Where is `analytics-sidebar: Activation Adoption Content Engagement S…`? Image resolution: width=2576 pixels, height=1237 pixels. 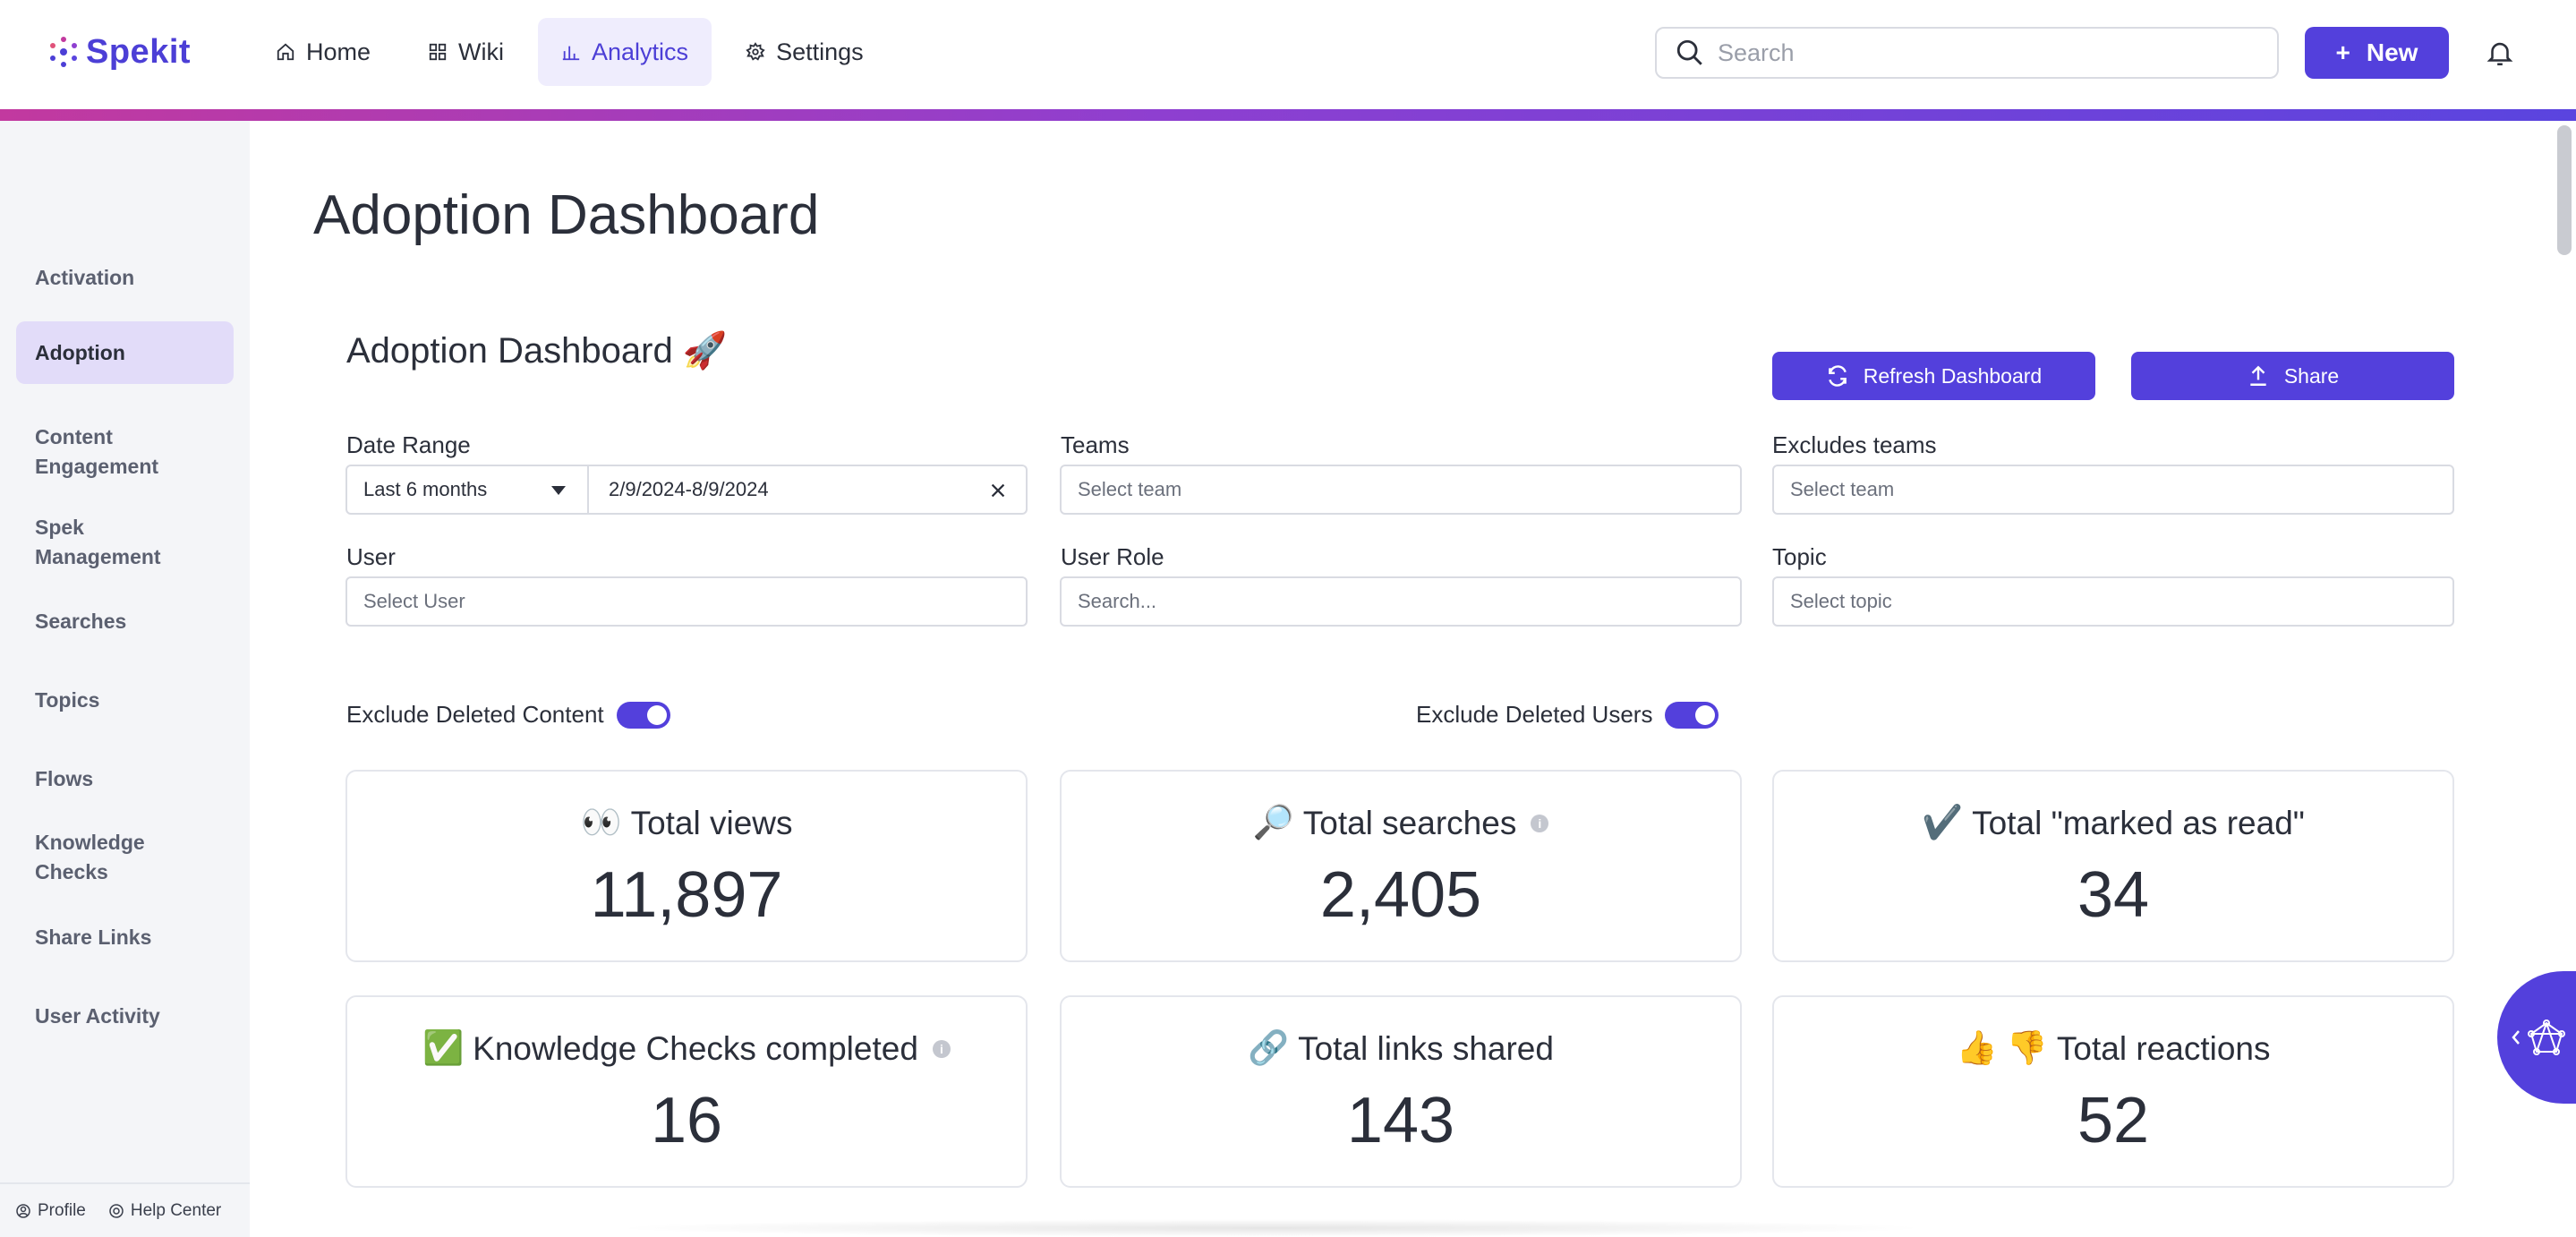 analytics-sidebar: Activation Adoption Content Engagement S… is located at coordinates (125, 679).